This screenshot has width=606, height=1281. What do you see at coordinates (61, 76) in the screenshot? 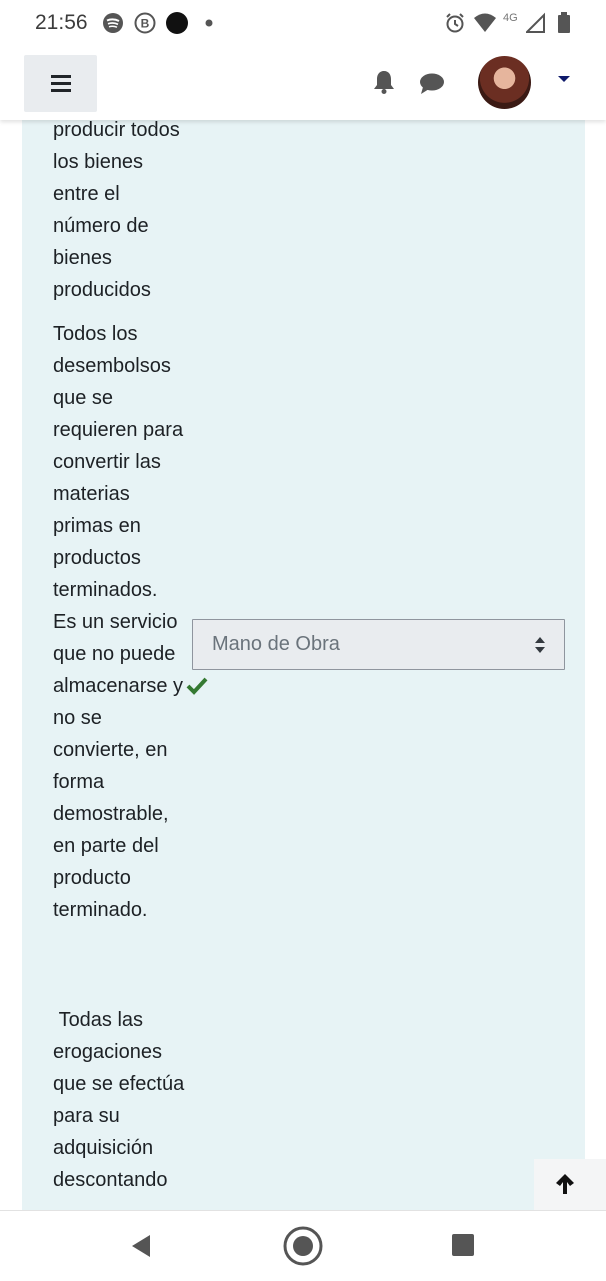
I see `hamburger-icon` at bounding box center [61, 76].